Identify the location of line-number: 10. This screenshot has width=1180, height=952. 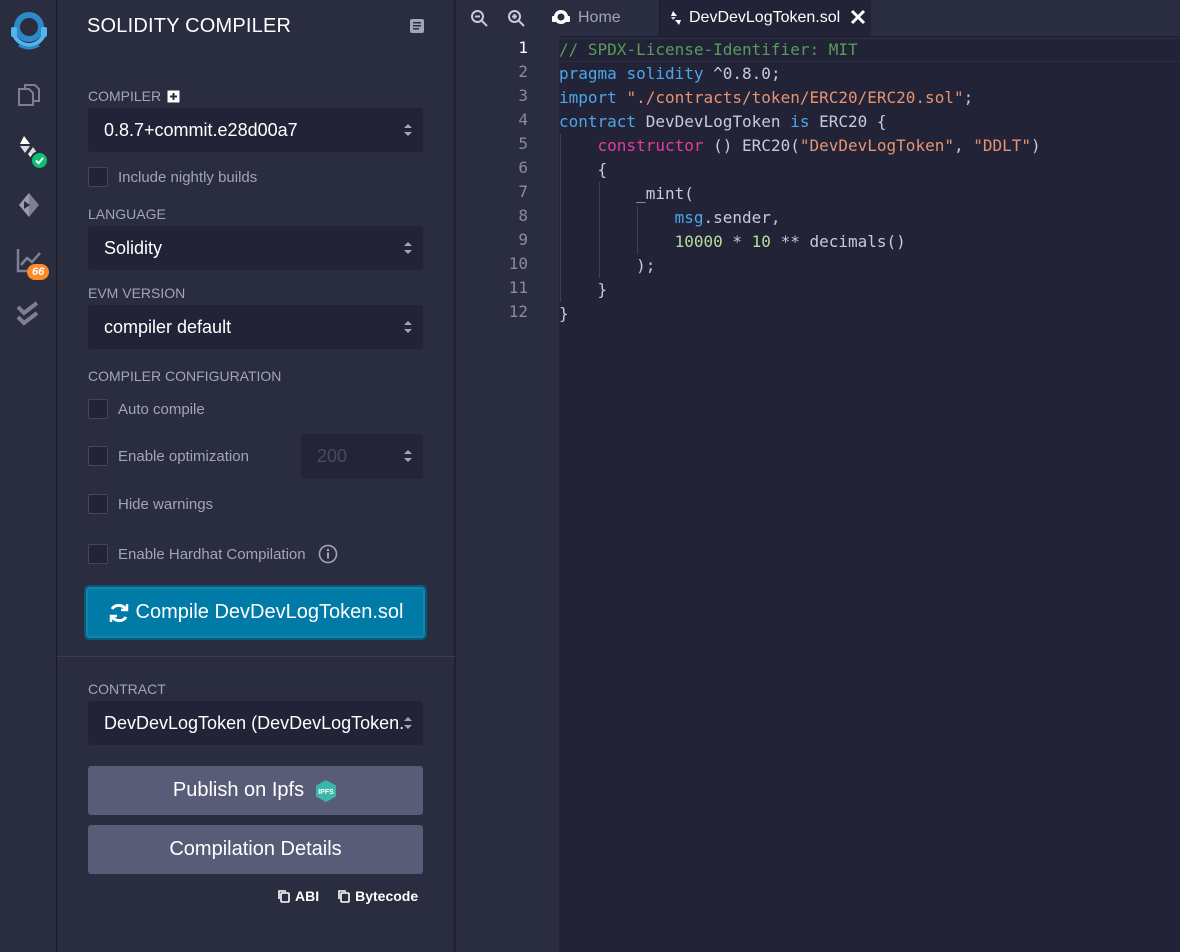
(518, 263).